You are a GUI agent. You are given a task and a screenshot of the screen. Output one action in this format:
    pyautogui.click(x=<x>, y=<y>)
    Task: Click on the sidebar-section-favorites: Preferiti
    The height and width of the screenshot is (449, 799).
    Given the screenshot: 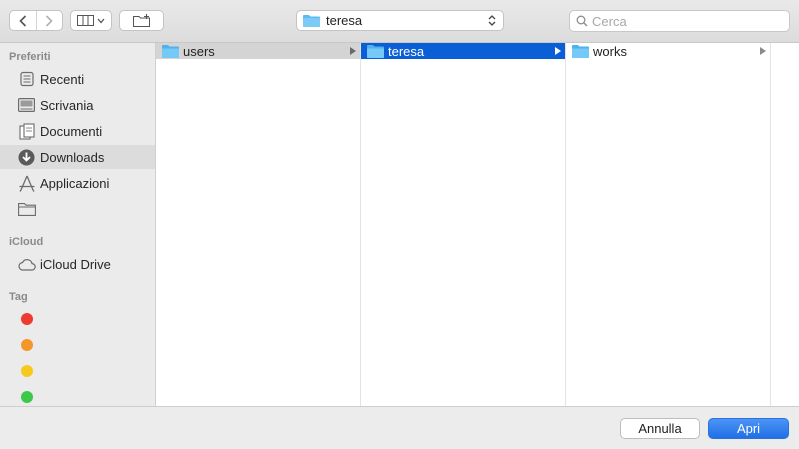 What is the action you would take?
    pyautogui.click(x=30, y=57)
    